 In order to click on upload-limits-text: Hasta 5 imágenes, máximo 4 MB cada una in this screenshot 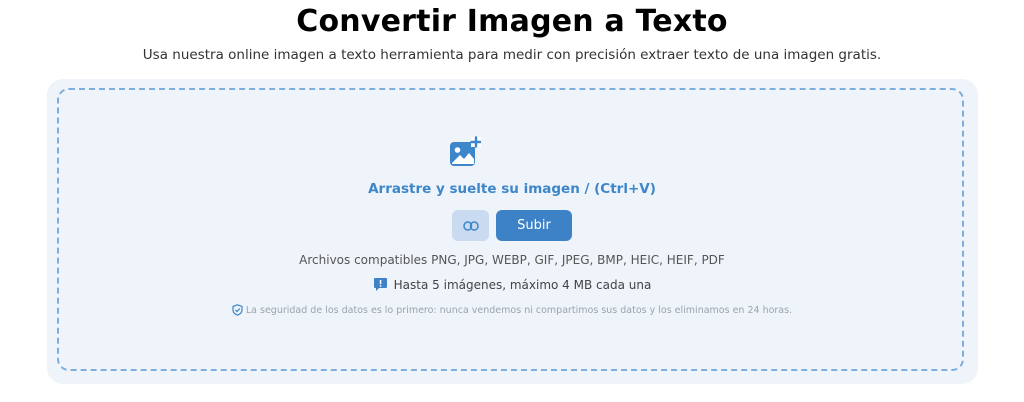, I will do `click(522, 284)`.